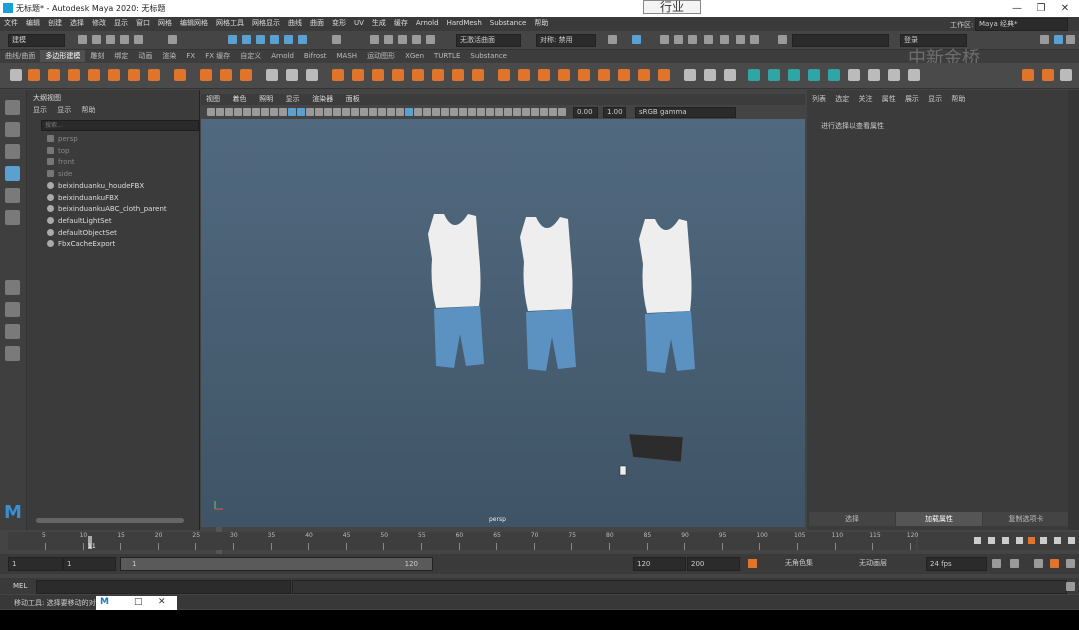  I want to click on workspace-dropdown: Maya 经典*, so click(1021, 24).